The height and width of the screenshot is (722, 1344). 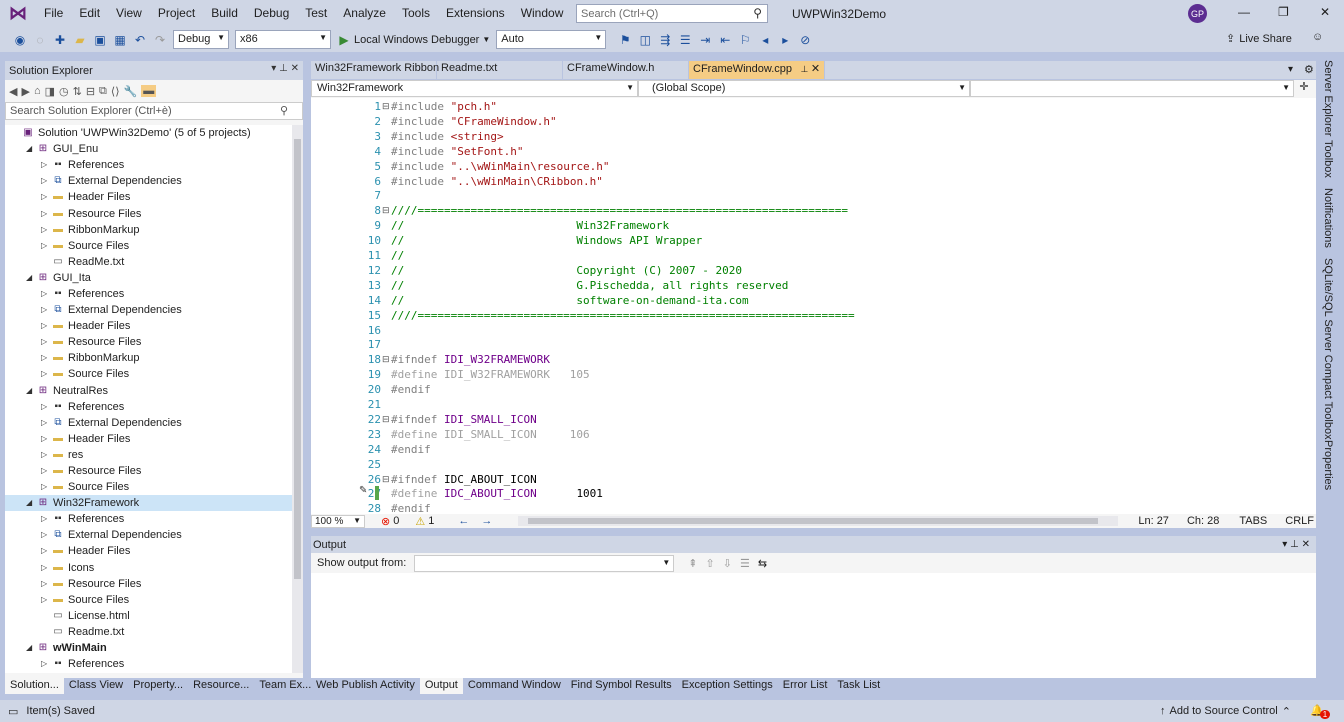 I want to click on nav-forward-icon: →, so click(x=486, y=521).